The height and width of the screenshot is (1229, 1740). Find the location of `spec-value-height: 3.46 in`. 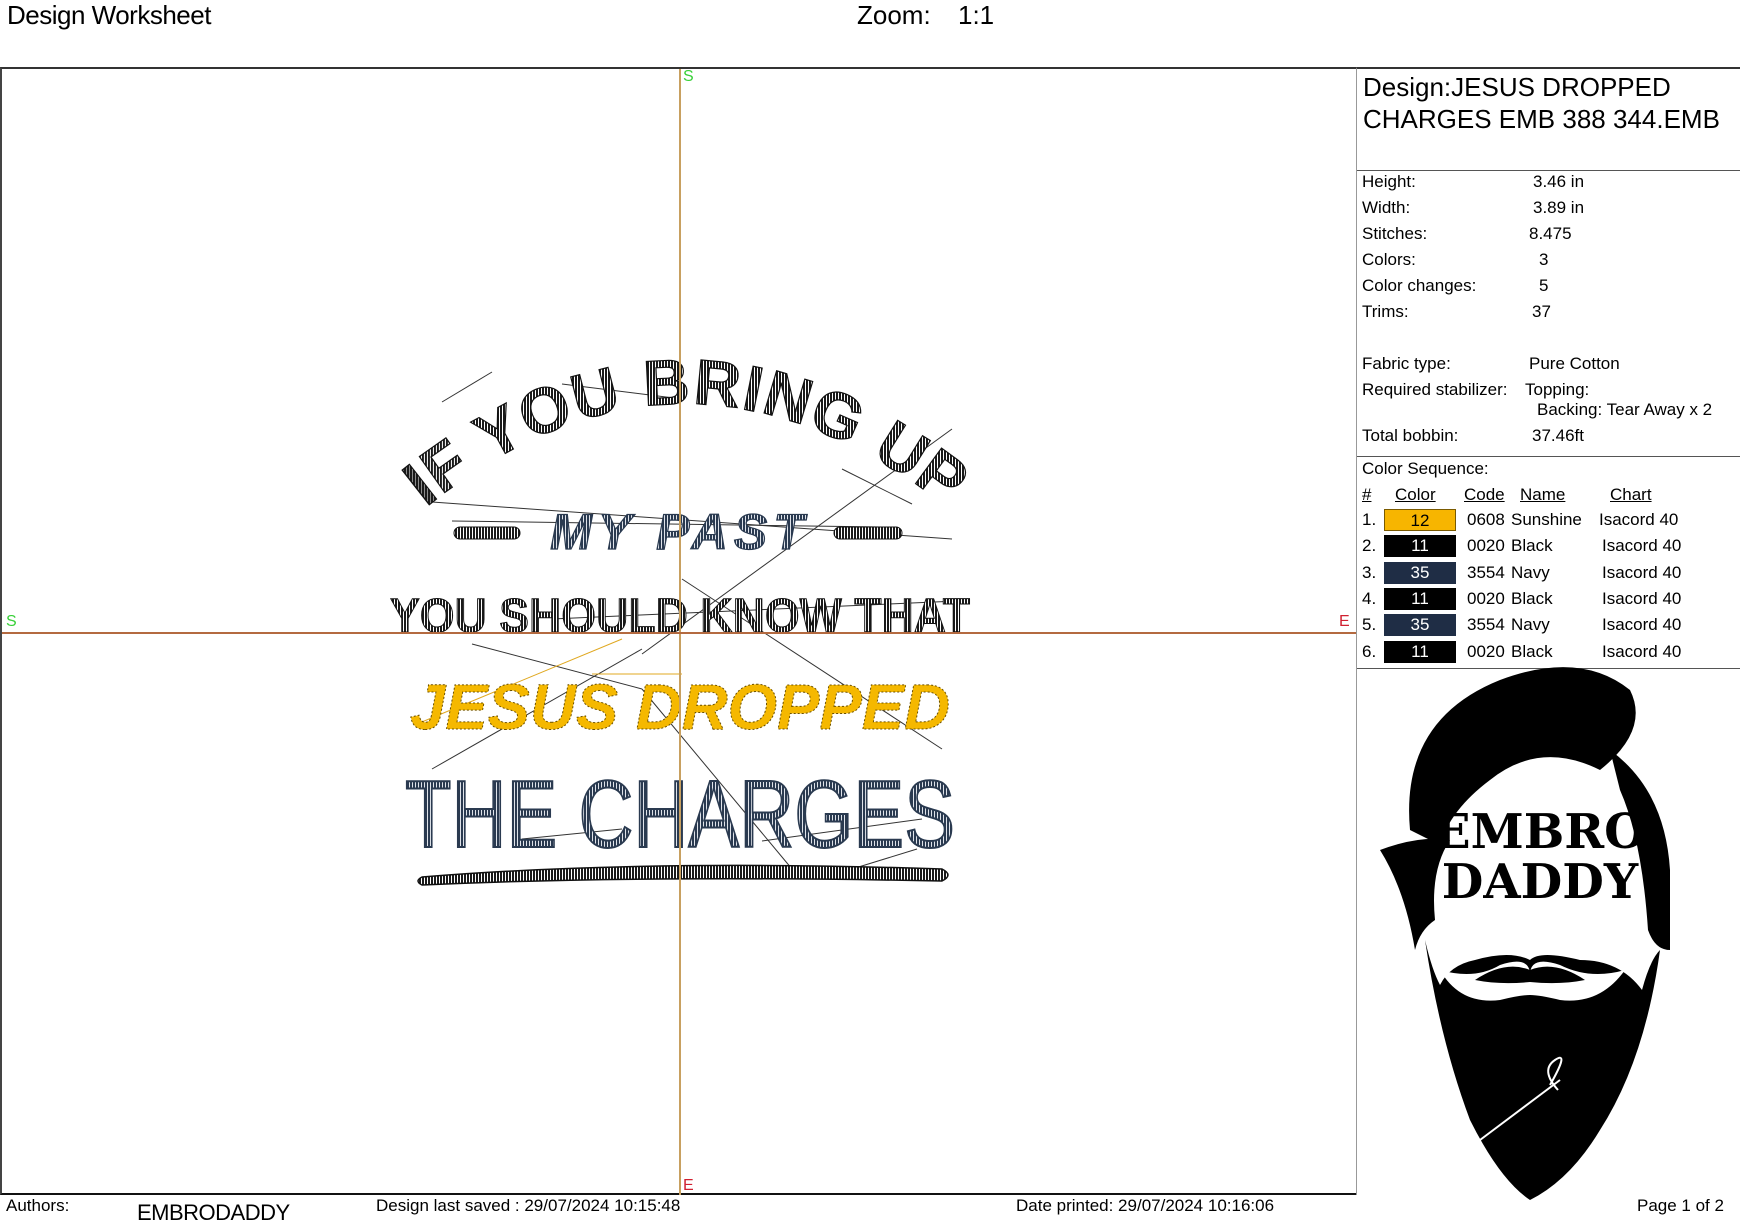

spec-value-height: 3.46 in is located at coordinates (1559, 181).